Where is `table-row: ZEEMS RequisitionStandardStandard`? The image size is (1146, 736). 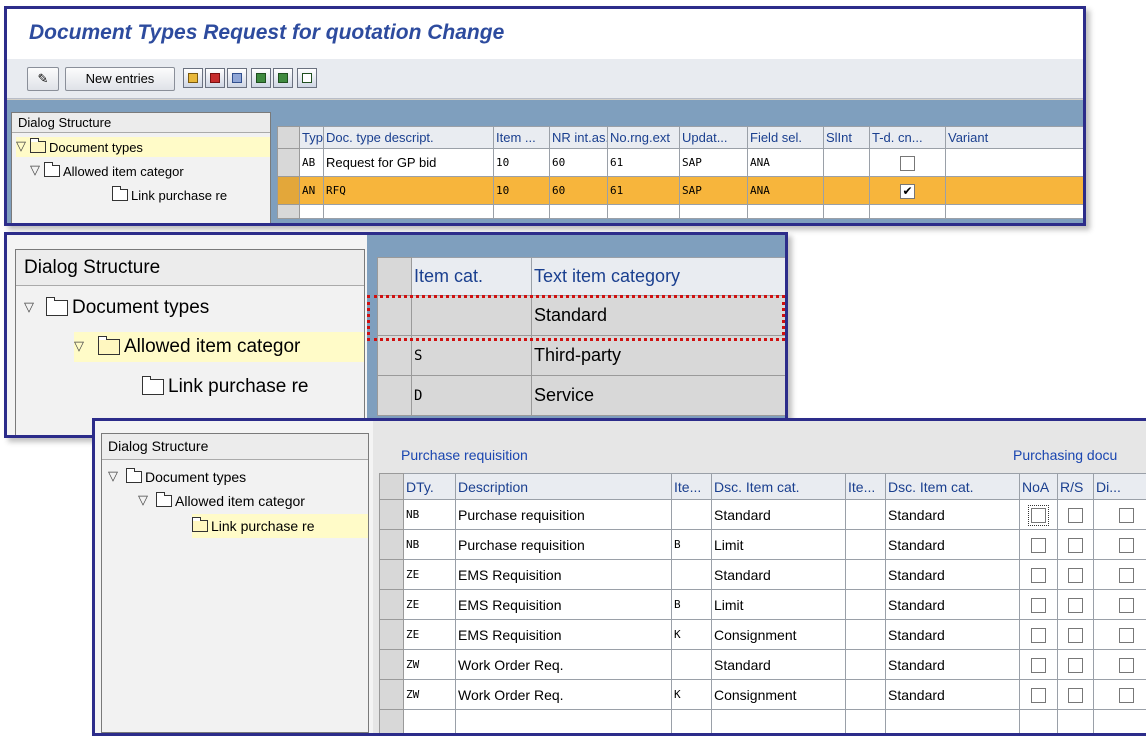 table-row: ZEEMS RequisitionStandardStandard is located at coordinates (763, 575).